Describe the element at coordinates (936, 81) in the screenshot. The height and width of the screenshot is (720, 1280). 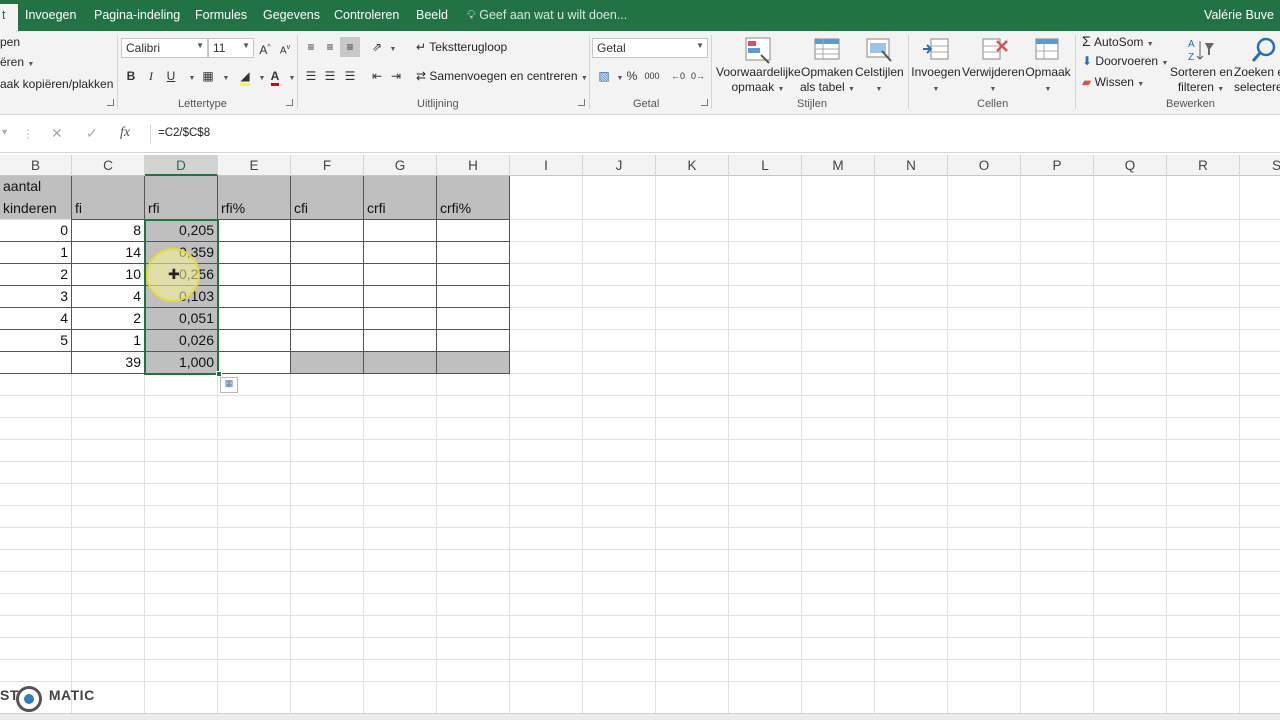
I see `insert-cells-button: Invoegen ▼` at that location.